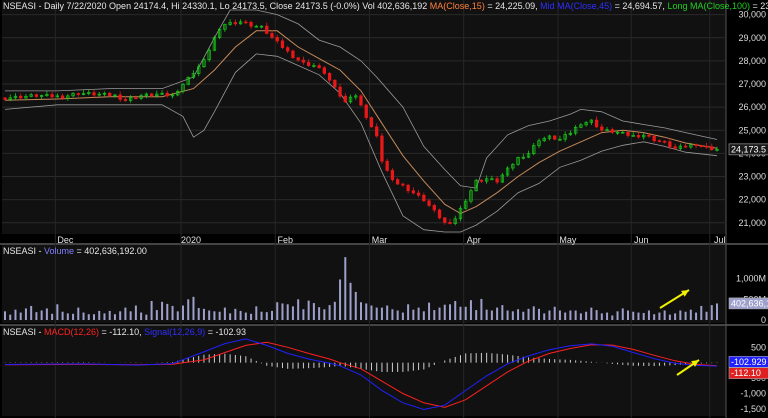 Image resolution: width=768 pixels, height=418 pixels. Describe the element at coordinates (763, 320) in the screenshot. I see `volume-tick-label: 0` at that location.